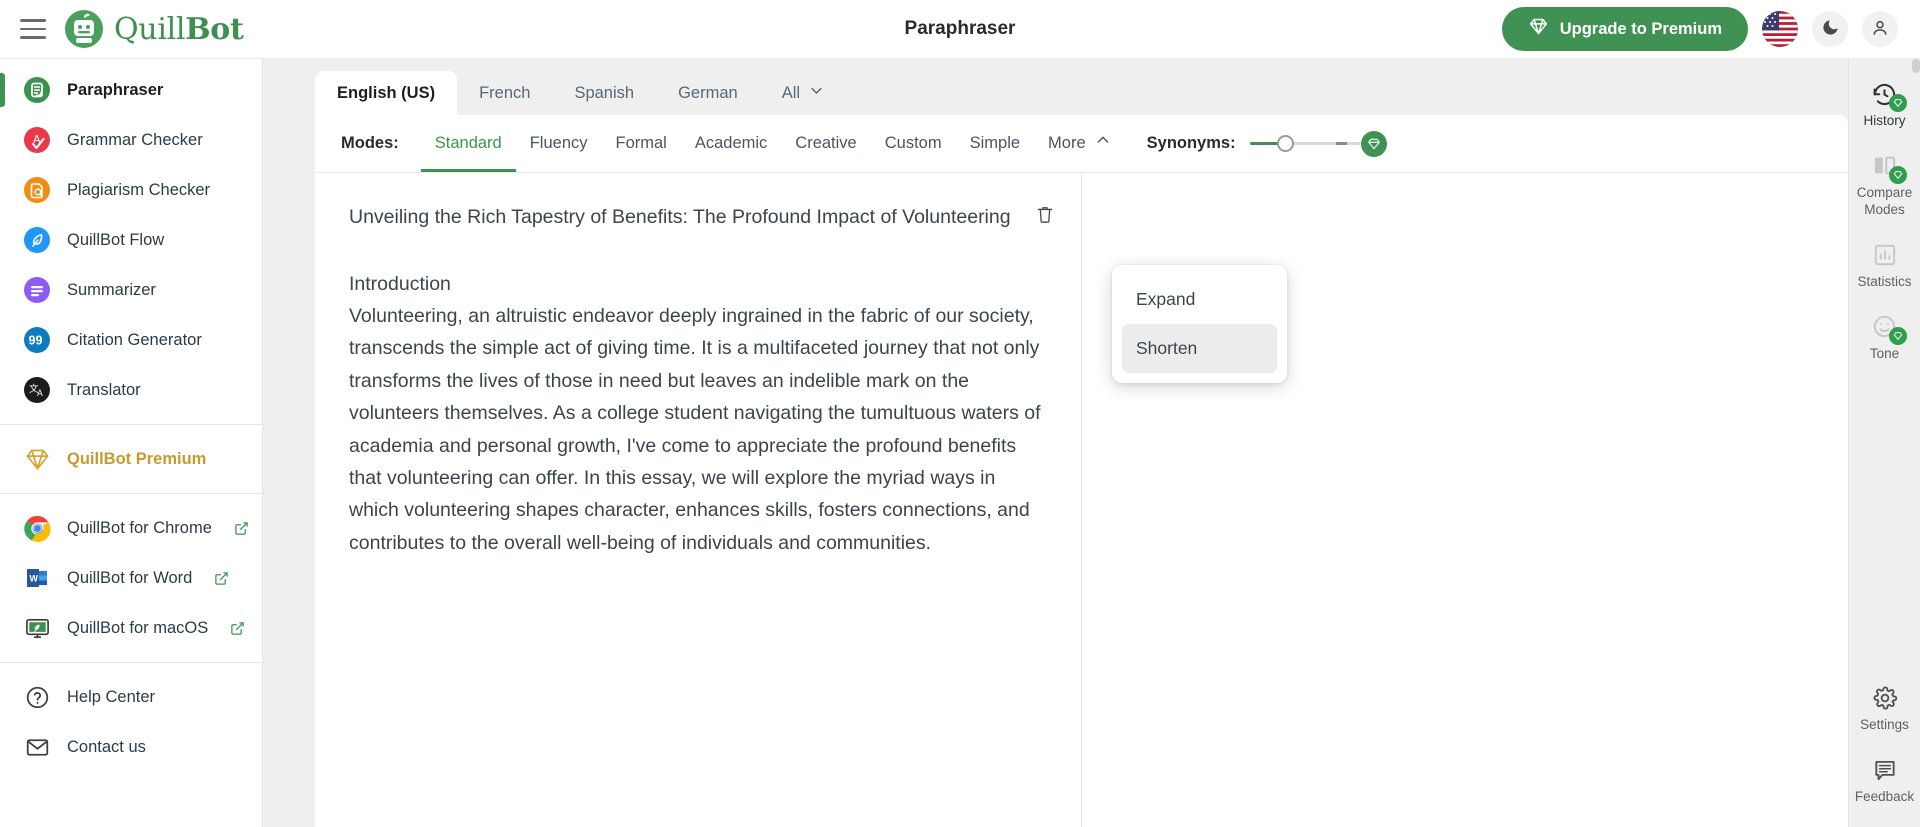  Describe the element at coordinates (1884, 780) in the screenshot. I see `rail-item-feedback: Feedback` at that location.